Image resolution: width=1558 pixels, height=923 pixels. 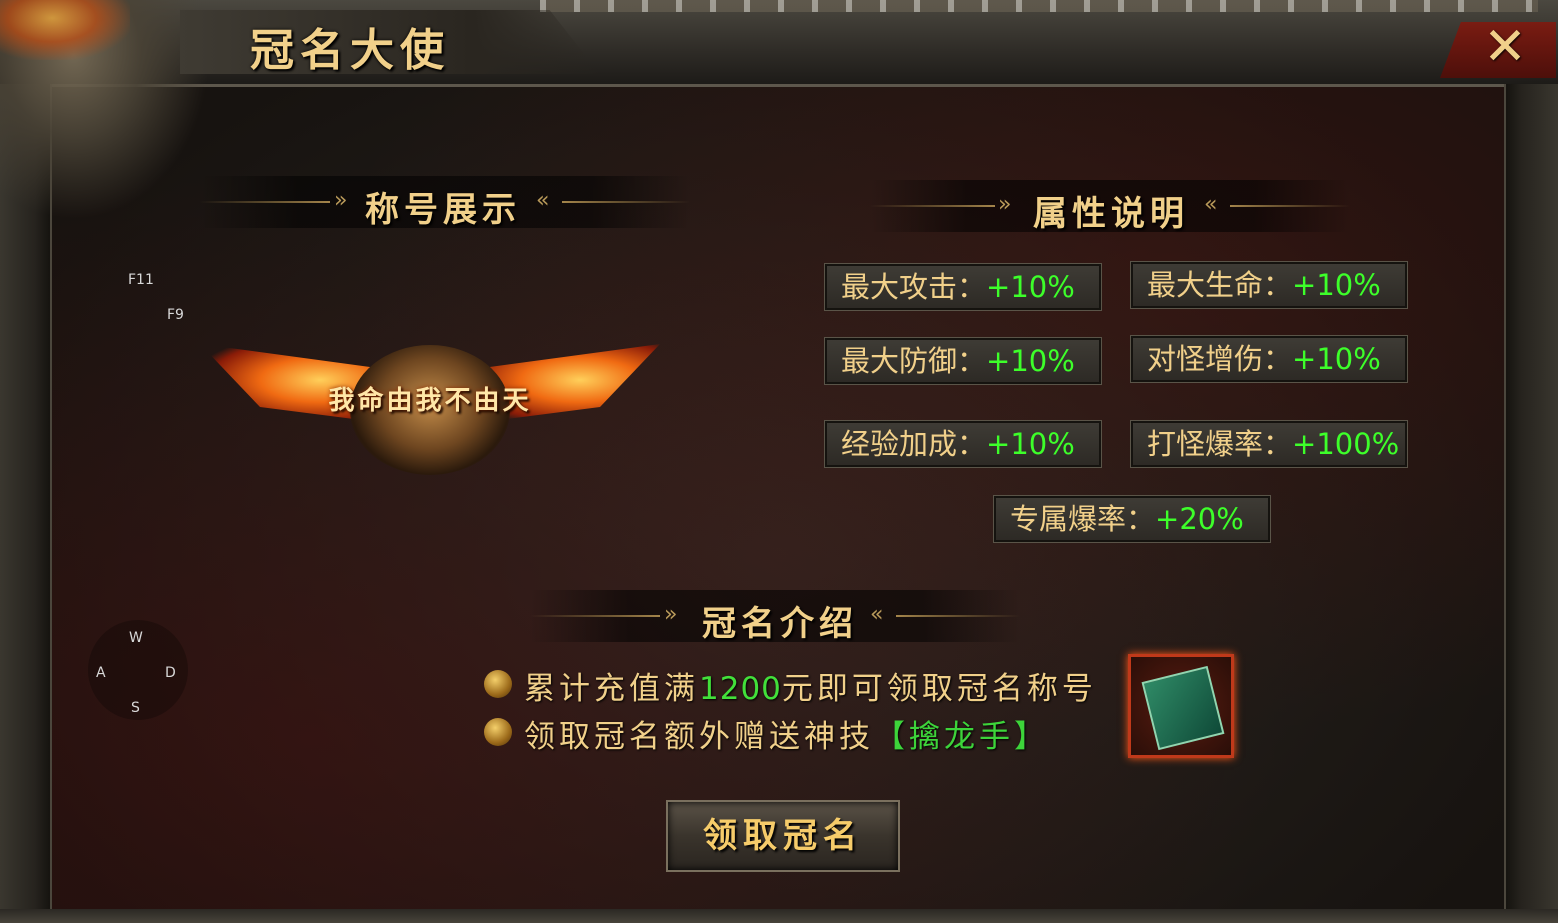 I want to click on skill-book-icon, so click(x=1183, y=708).